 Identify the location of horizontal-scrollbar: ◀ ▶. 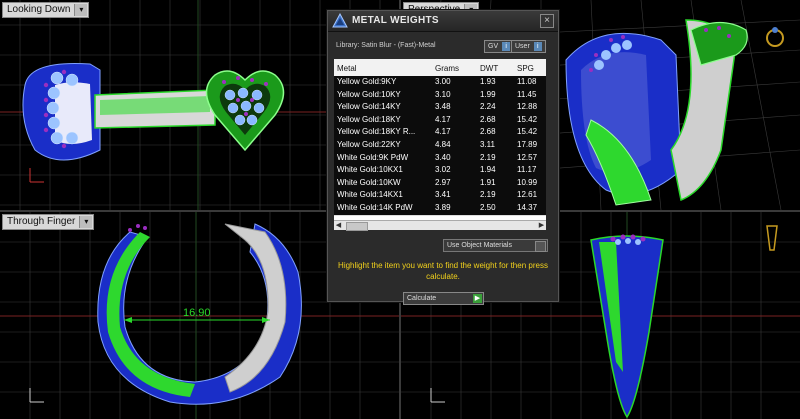
(440, 225).